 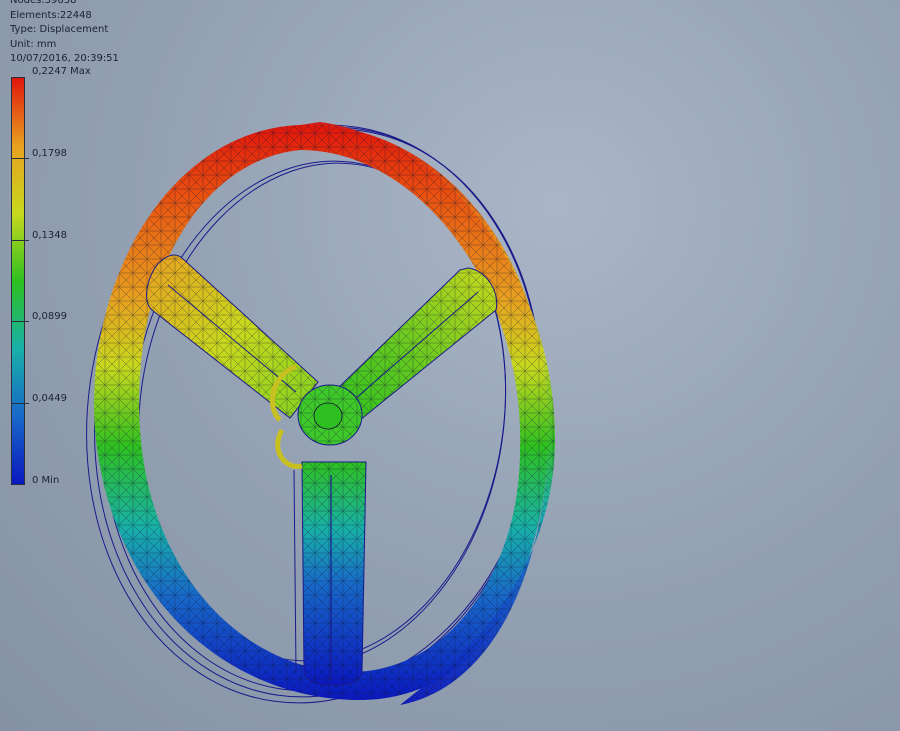 I want to click on legend-tick-label: 0,1348, so click(x=49, y=235).